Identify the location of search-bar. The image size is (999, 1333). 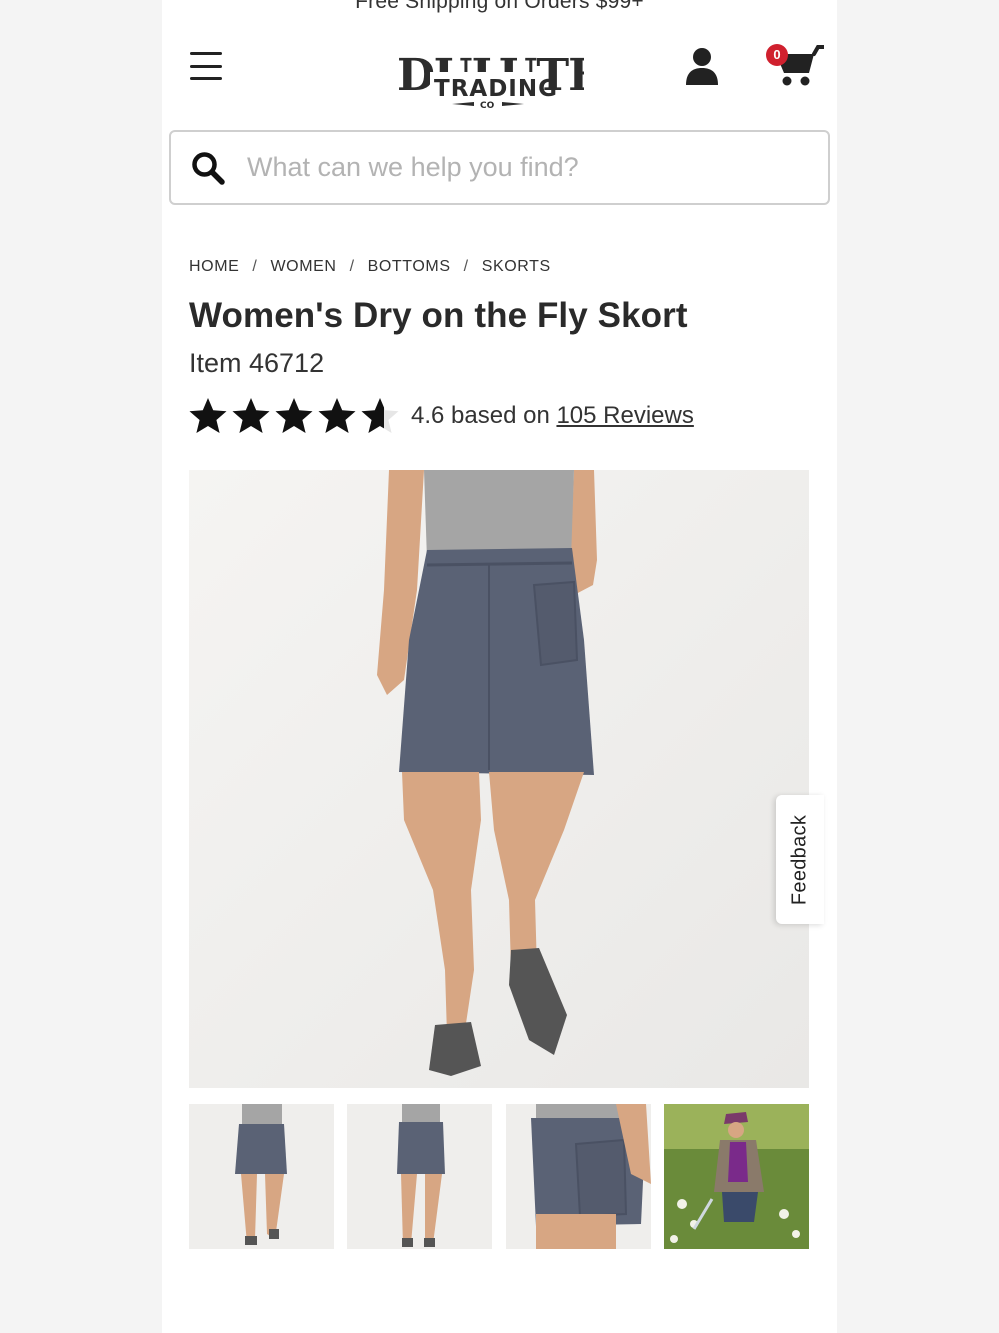
(499, 167).